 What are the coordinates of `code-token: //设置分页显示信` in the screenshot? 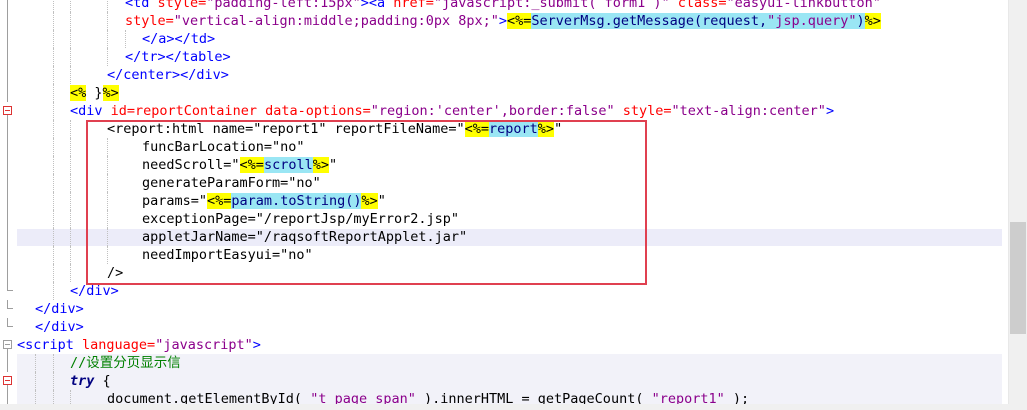 It's located at (125, 363).